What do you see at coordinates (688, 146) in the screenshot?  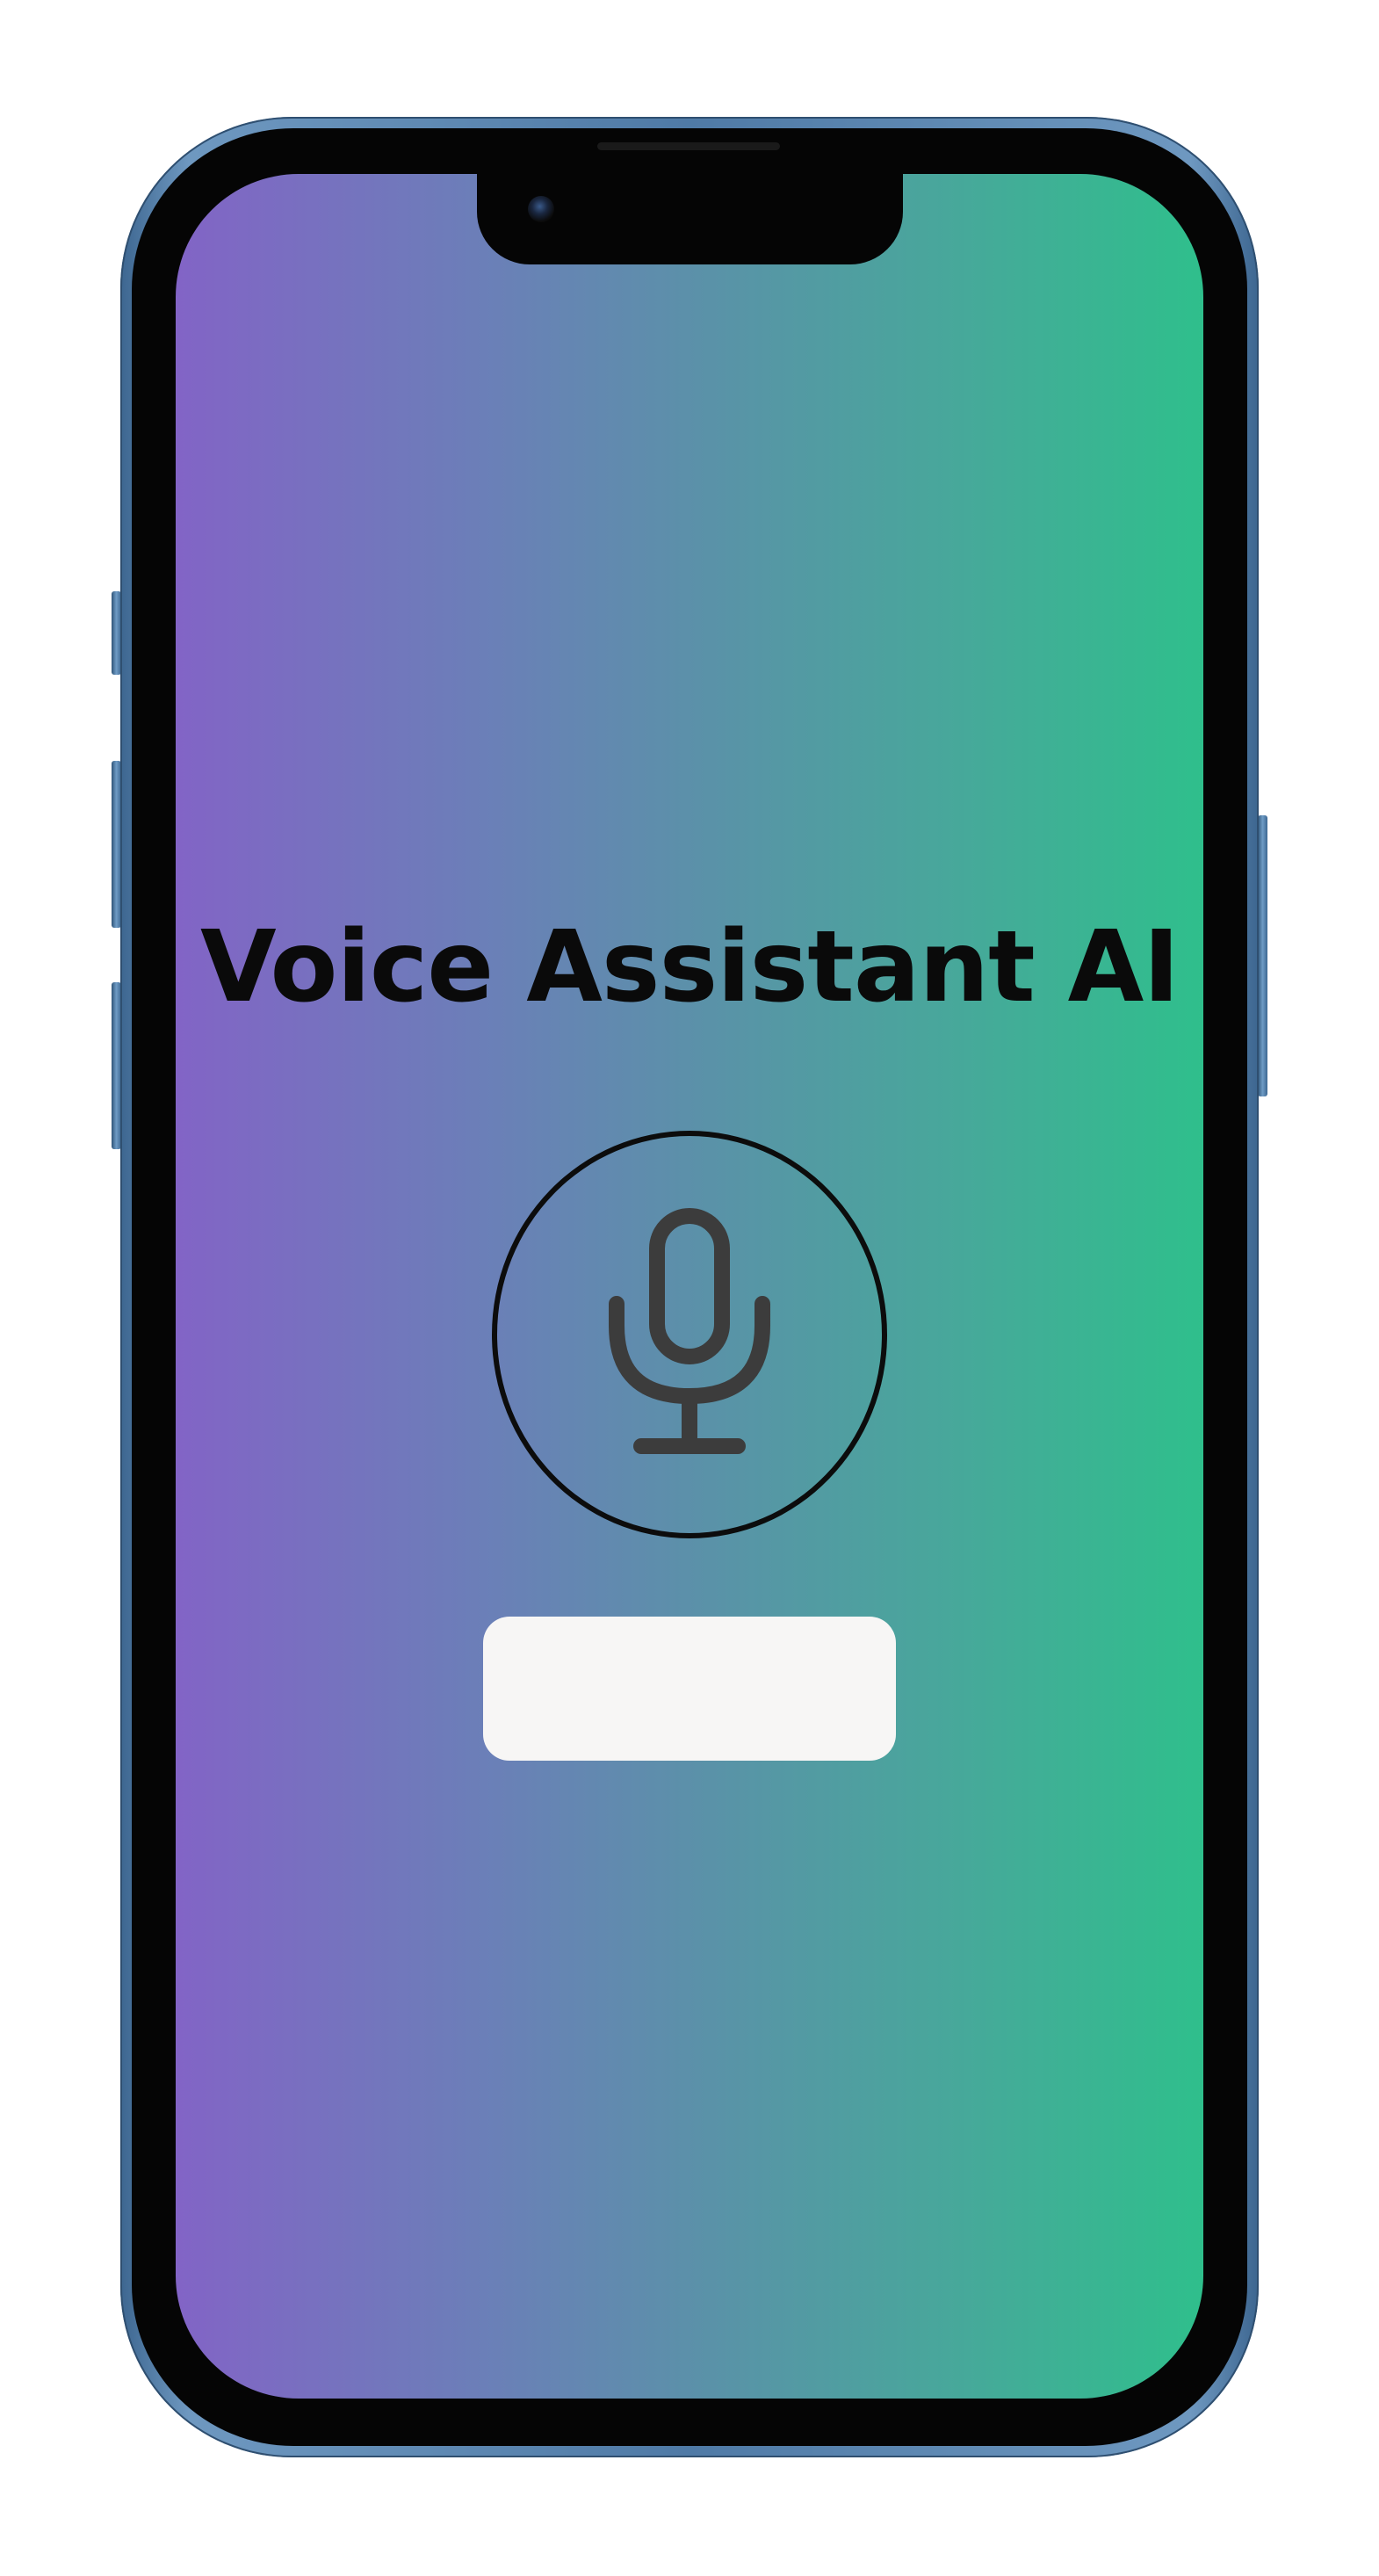 I see `speaker-slit` at bounding box center [688, 146].